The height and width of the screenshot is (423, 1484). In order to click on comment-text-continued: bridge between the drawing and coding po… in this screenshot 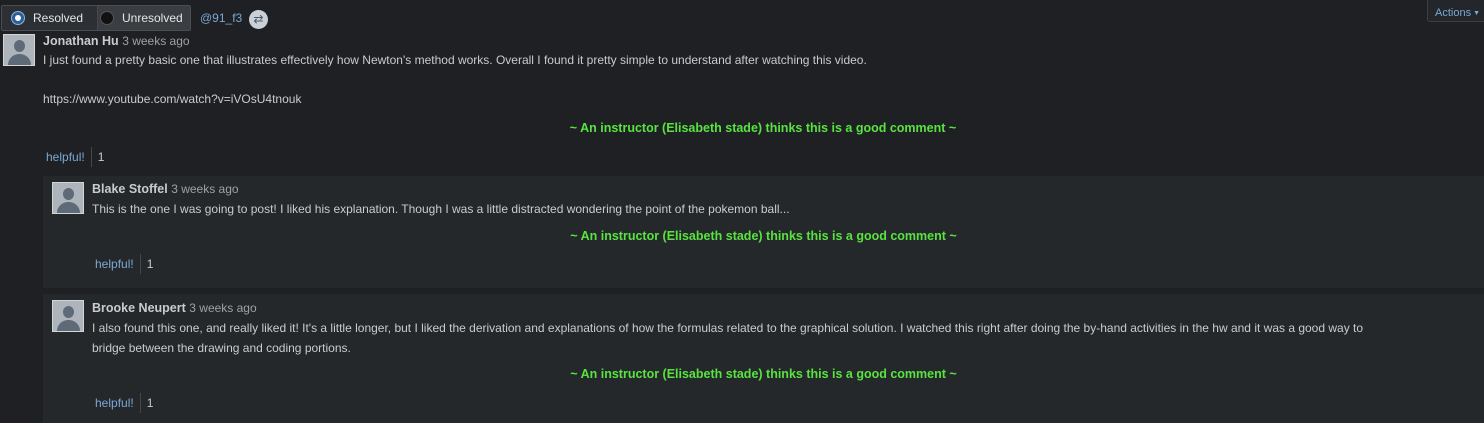, I will do `click(221, 348)`.